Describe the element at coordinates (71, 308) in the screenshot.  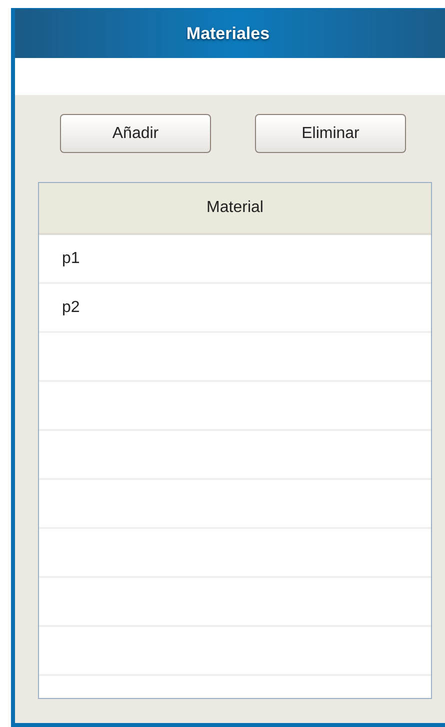
I see `table-cell: p2` at that location.